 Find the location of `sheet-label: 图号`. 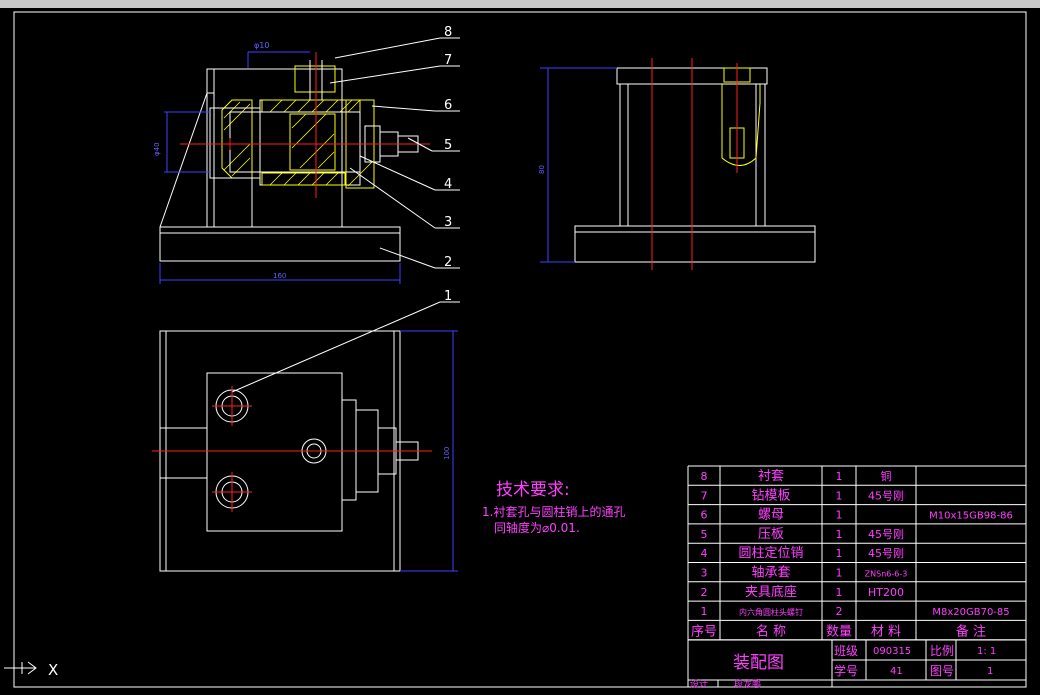

sheet-label: 图号 is located at coordinates (942, 671).